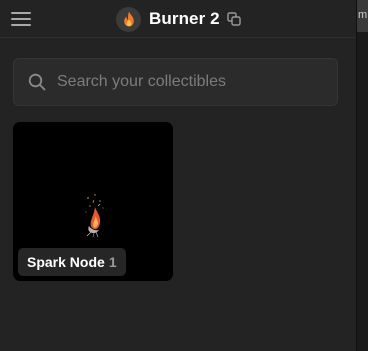 The image size is (368, 351). I want to click on avatar, so click(128, 19).